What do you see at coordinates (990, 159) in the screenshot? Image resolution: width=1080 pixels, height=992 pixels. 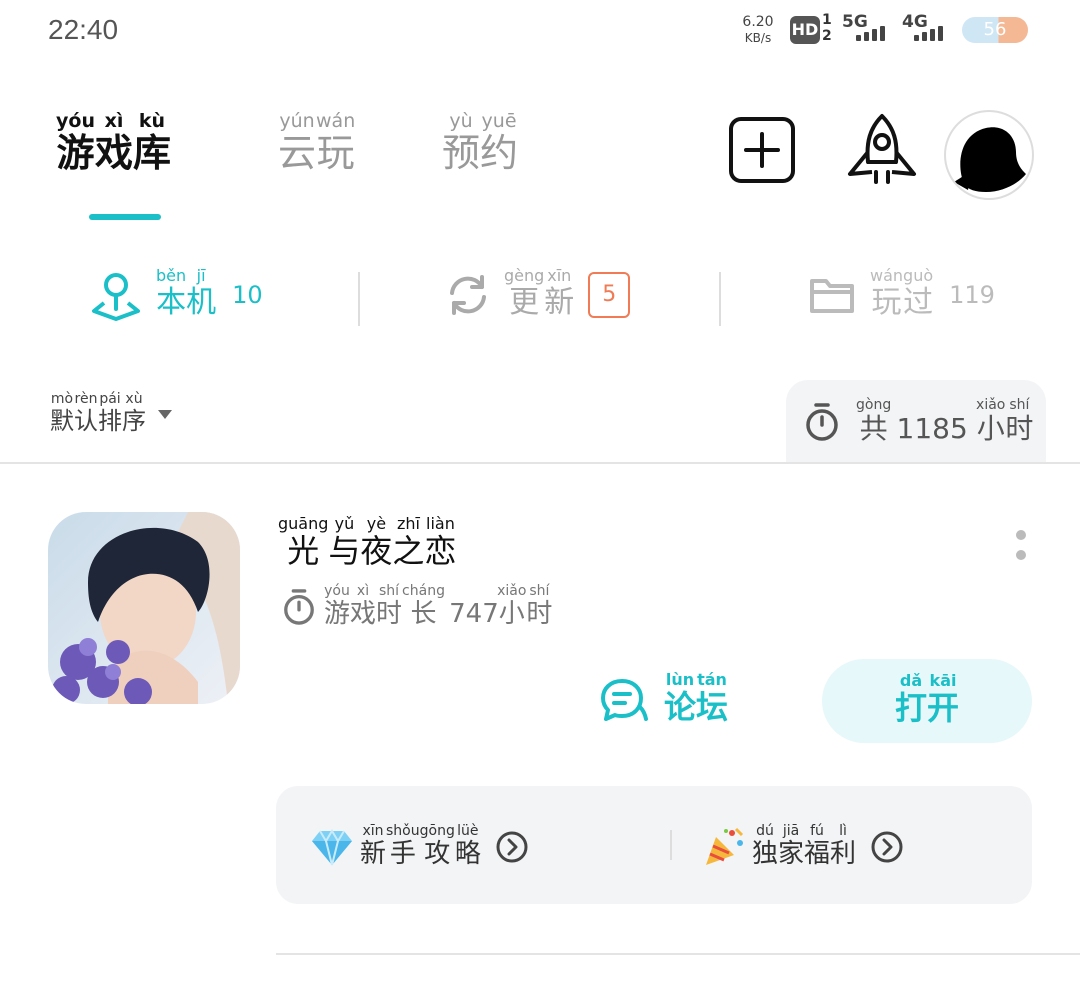 I see `avatar-silhouette` at bounding box center [990, 159].